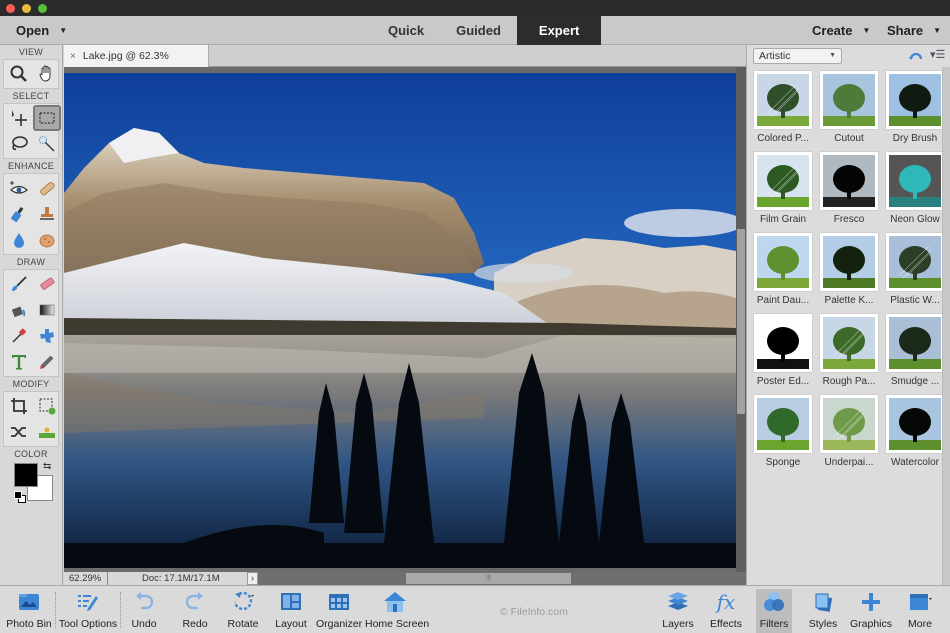  Describe the element at coordinates (47, 188) in the screenshot. I see `spot-healing-brush-tool` at that location.